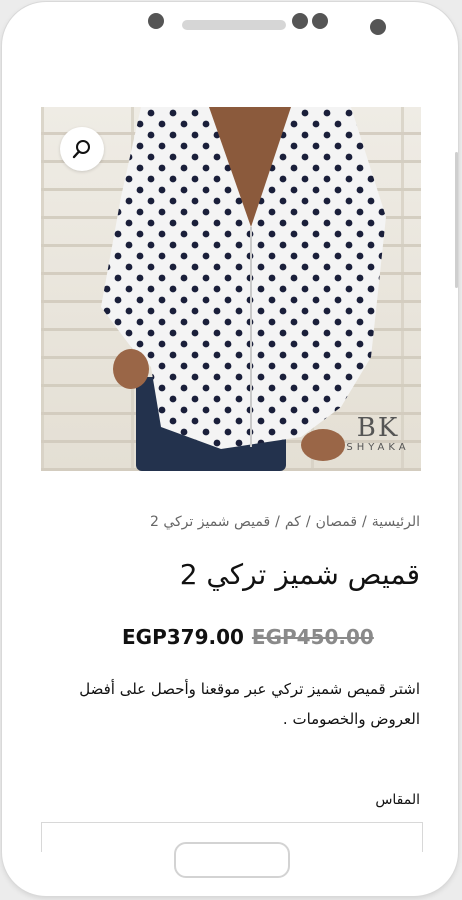  I want to click on zoom-button, so click(82, 149).